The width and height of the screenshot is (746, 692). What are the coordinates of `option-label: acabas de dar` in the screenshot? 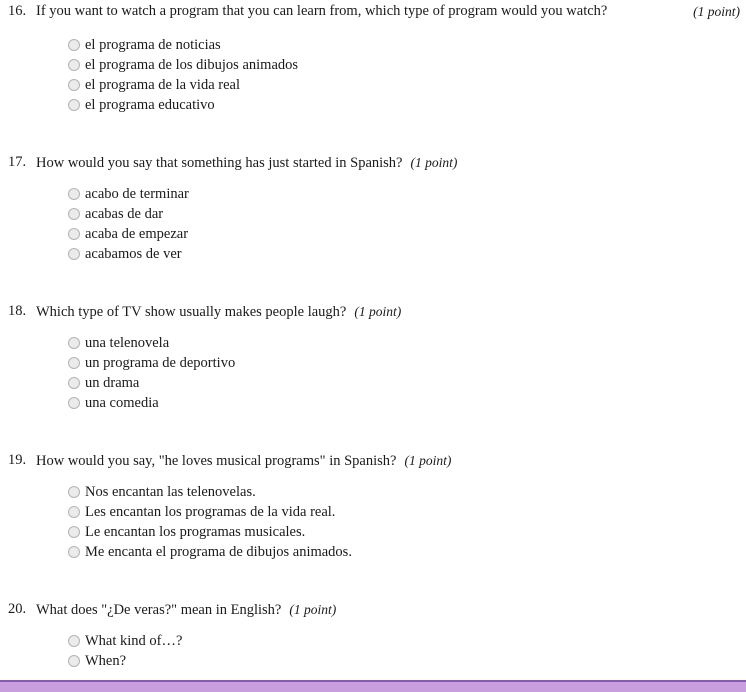 It's located at (124, 214).